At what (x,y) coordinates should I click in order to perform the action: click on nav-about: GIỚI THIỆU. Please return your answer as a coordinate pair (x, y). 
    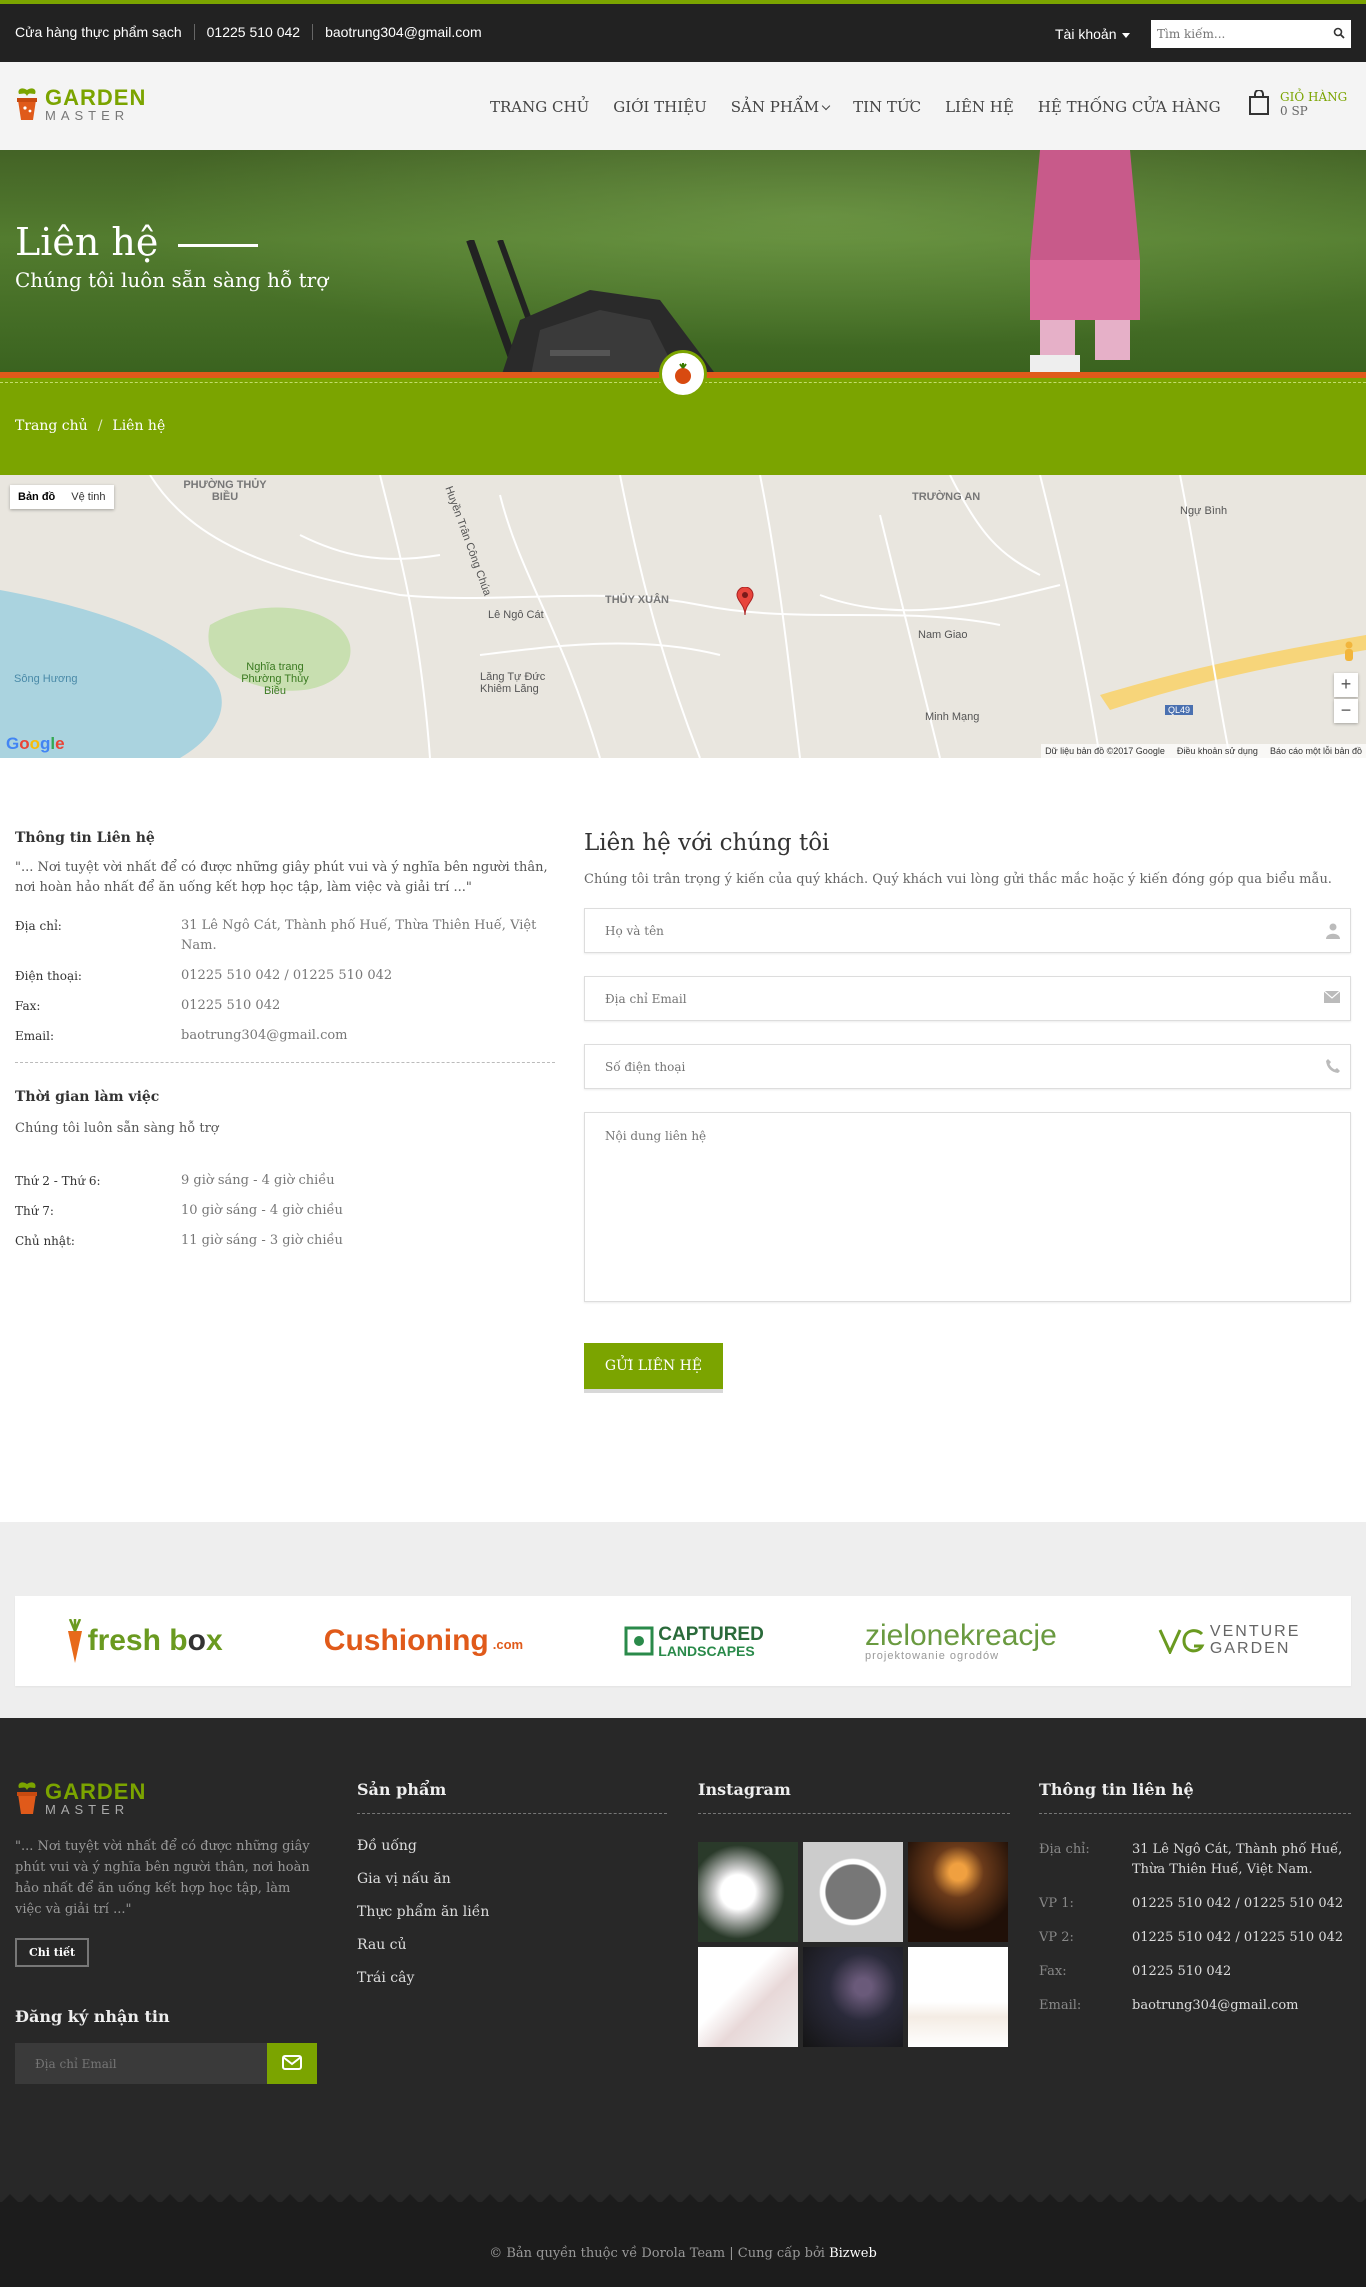
    Looking at the image, I should click on (660, 107).